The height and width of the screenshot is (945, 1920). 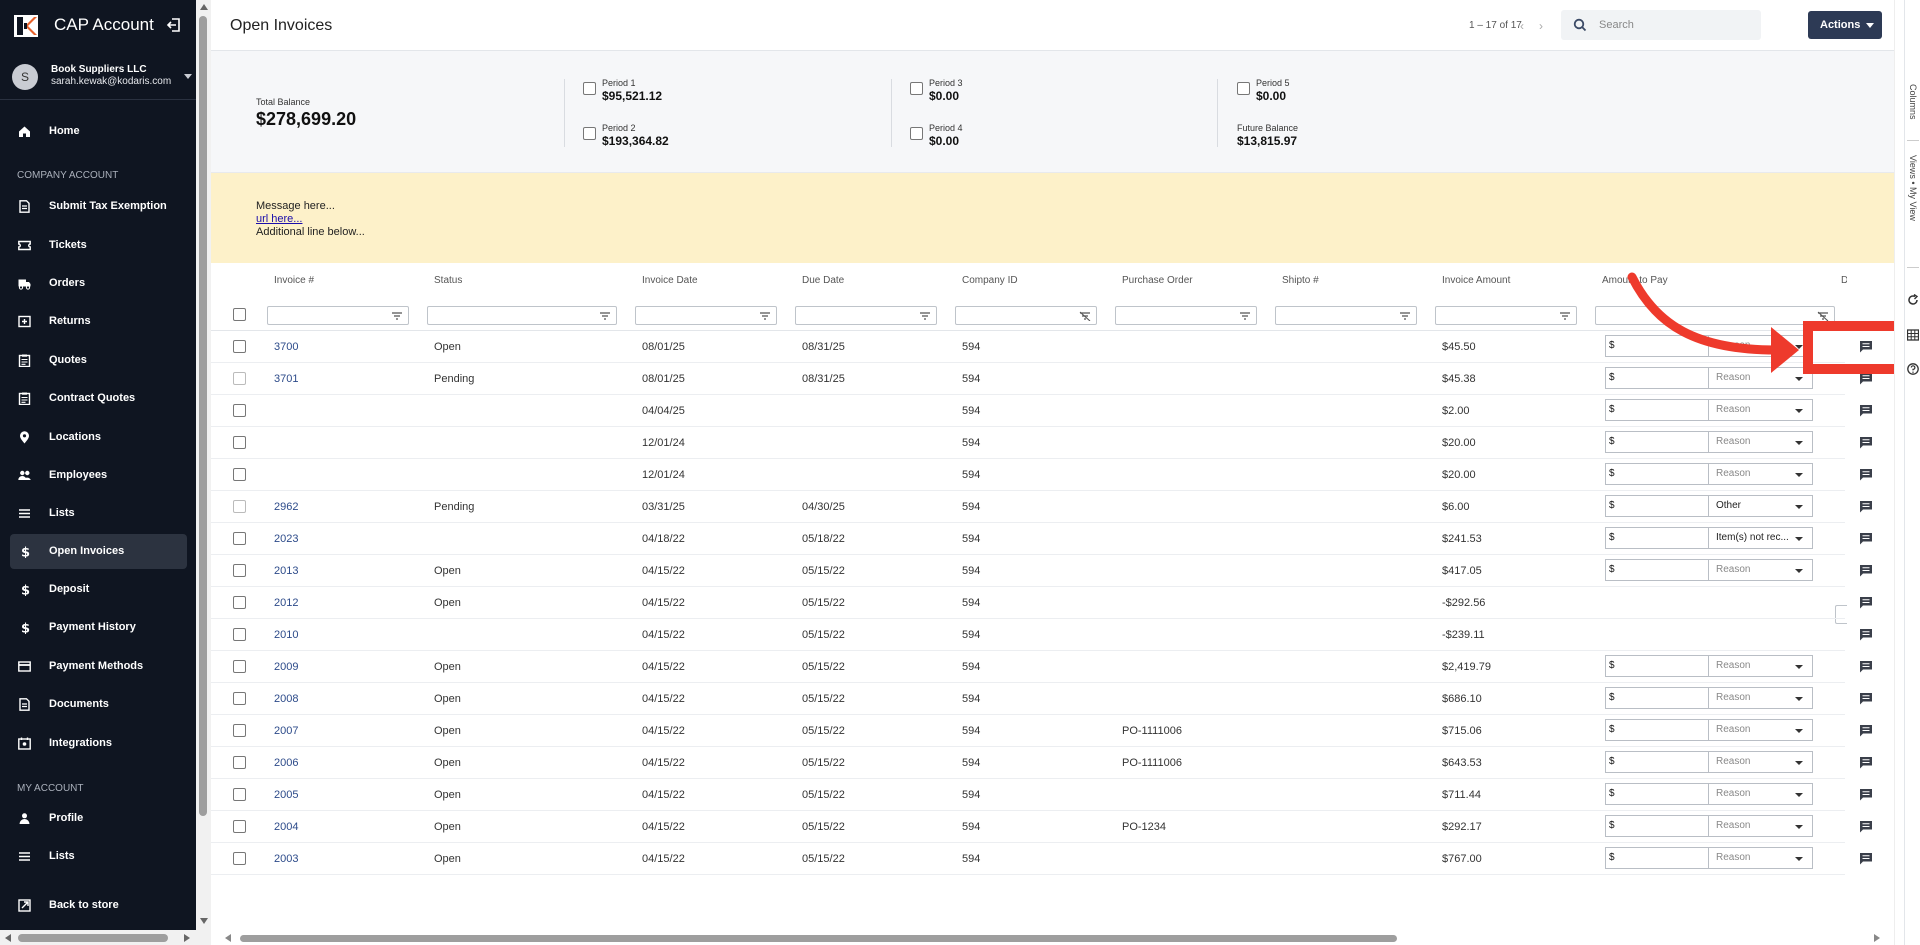 What do you see at coordinates (98, 627) in the screenshot?
I see `sidebar-item-payment-history: $ Payment History` at bounding box center [98, 627].